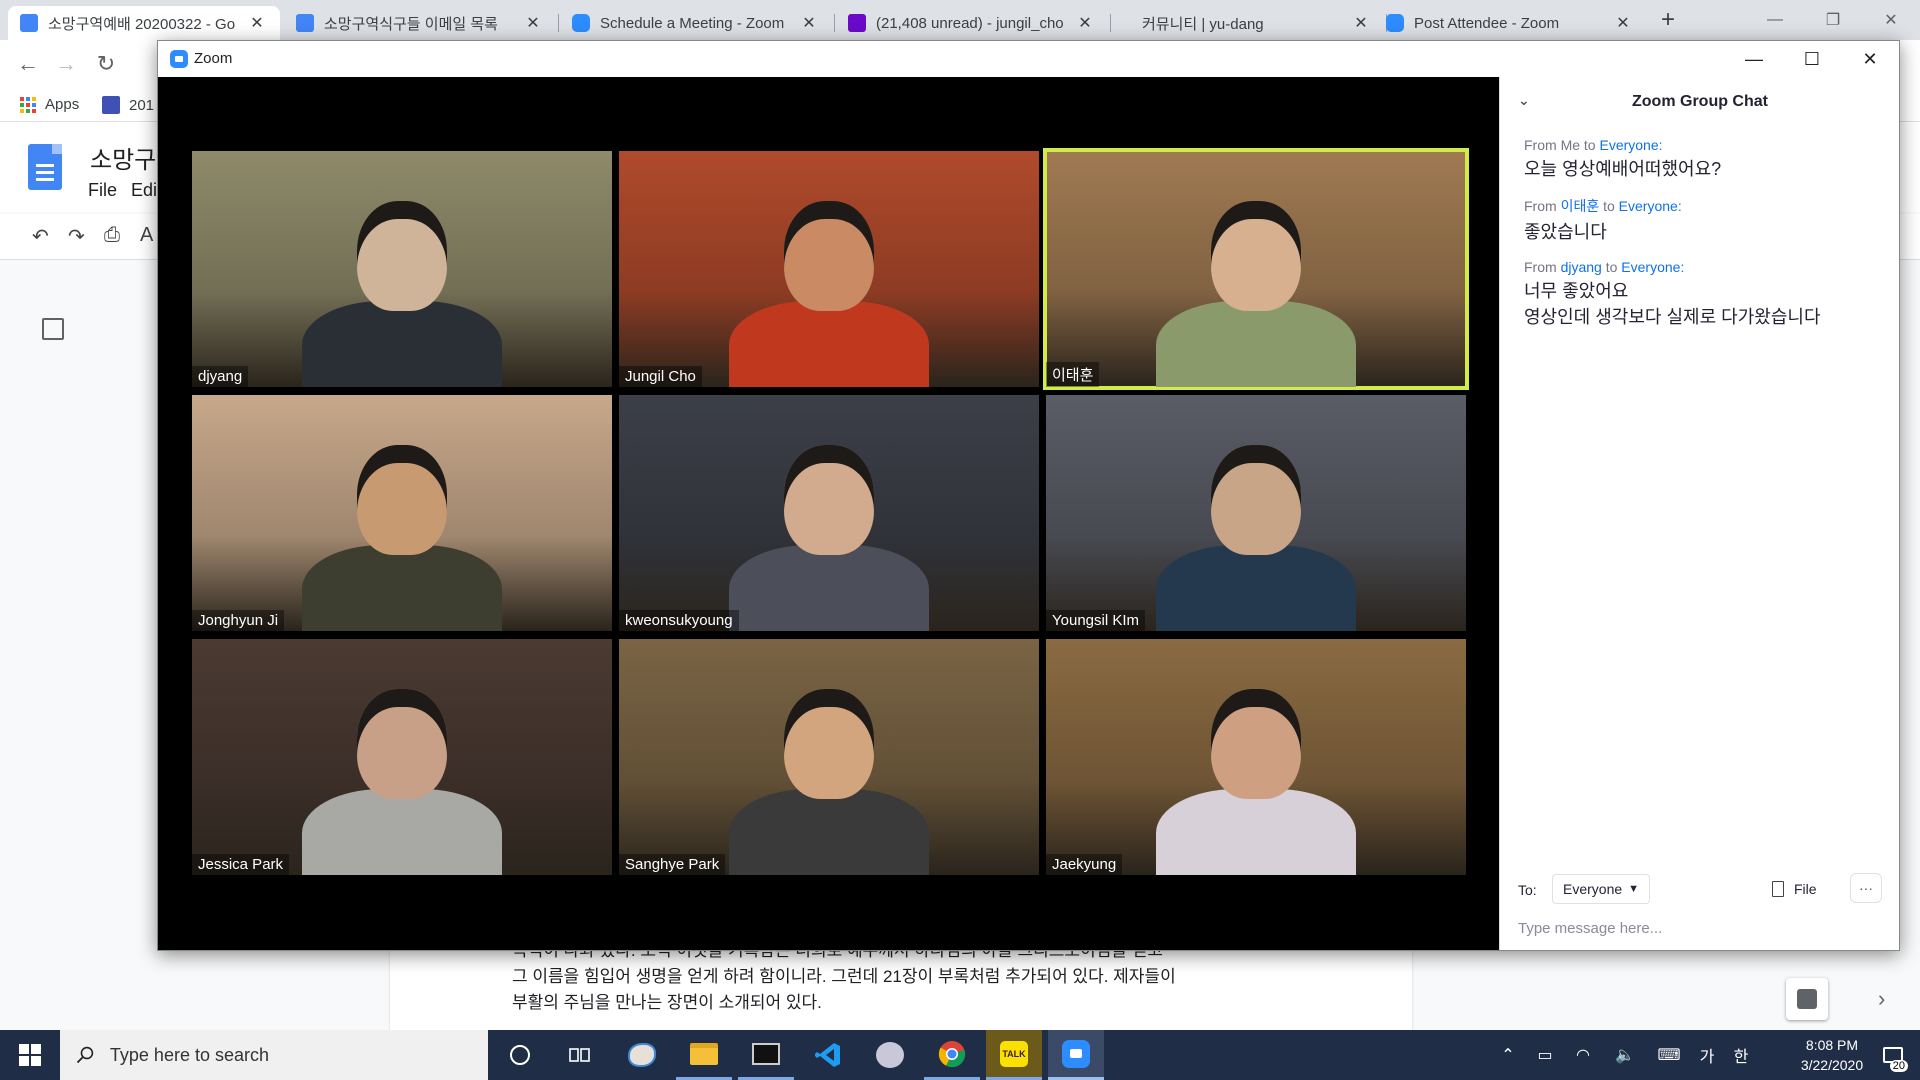 This screenshot has height=1080, width=1920. I want to click on cortana-button, so click(520, 1055).